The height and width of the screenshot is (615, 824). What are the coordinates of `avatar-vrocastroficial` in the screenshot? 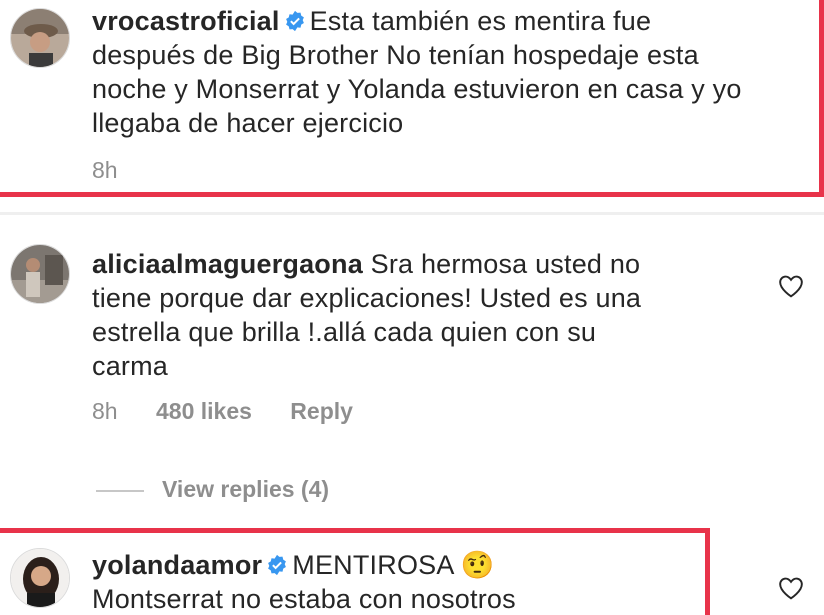 It's located at (40, 38).